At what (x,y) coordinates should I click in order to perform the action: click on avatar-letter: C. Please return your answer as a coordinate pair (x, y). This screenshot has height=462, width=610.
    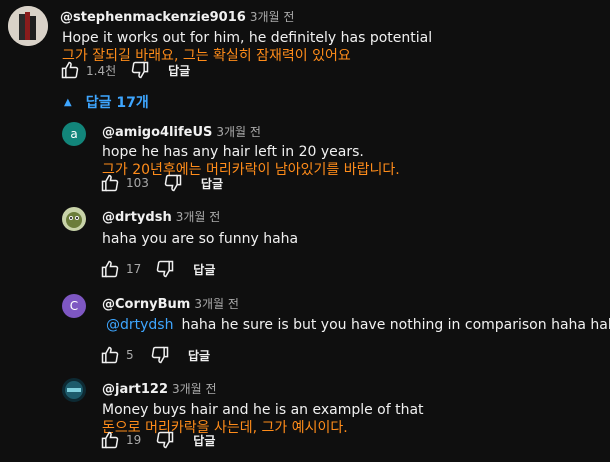
    Looking at the image, I should click on (74, 306).